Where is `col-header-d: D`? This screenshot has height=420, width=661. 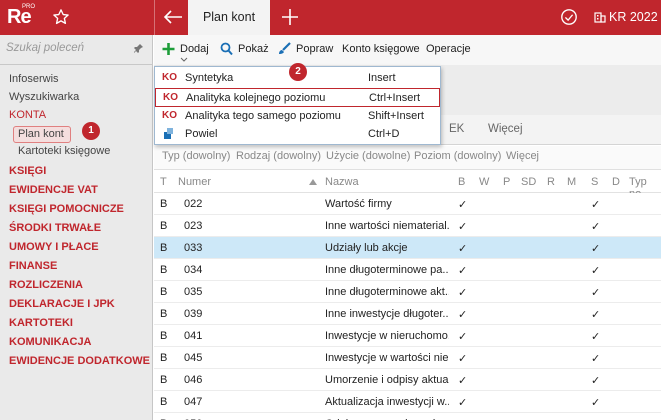
col-header-d: D is located at coordinates (616, 182).